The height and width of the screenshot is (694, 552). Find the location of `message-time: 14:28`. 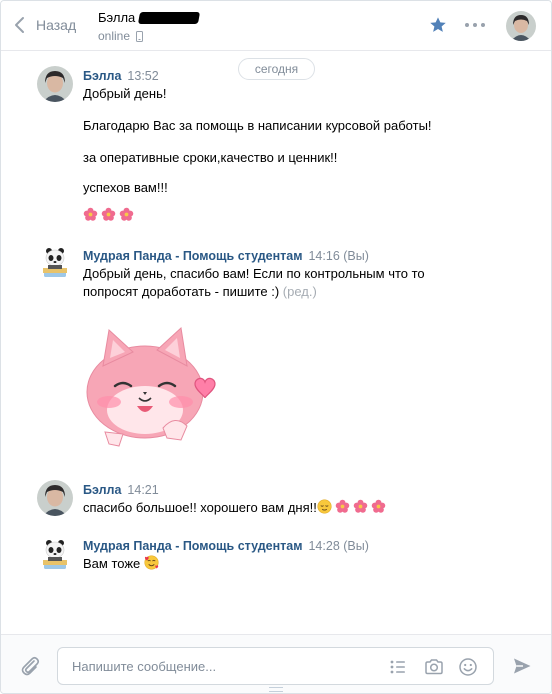

message-time: 14:28 is located at coordinates (323, 546).